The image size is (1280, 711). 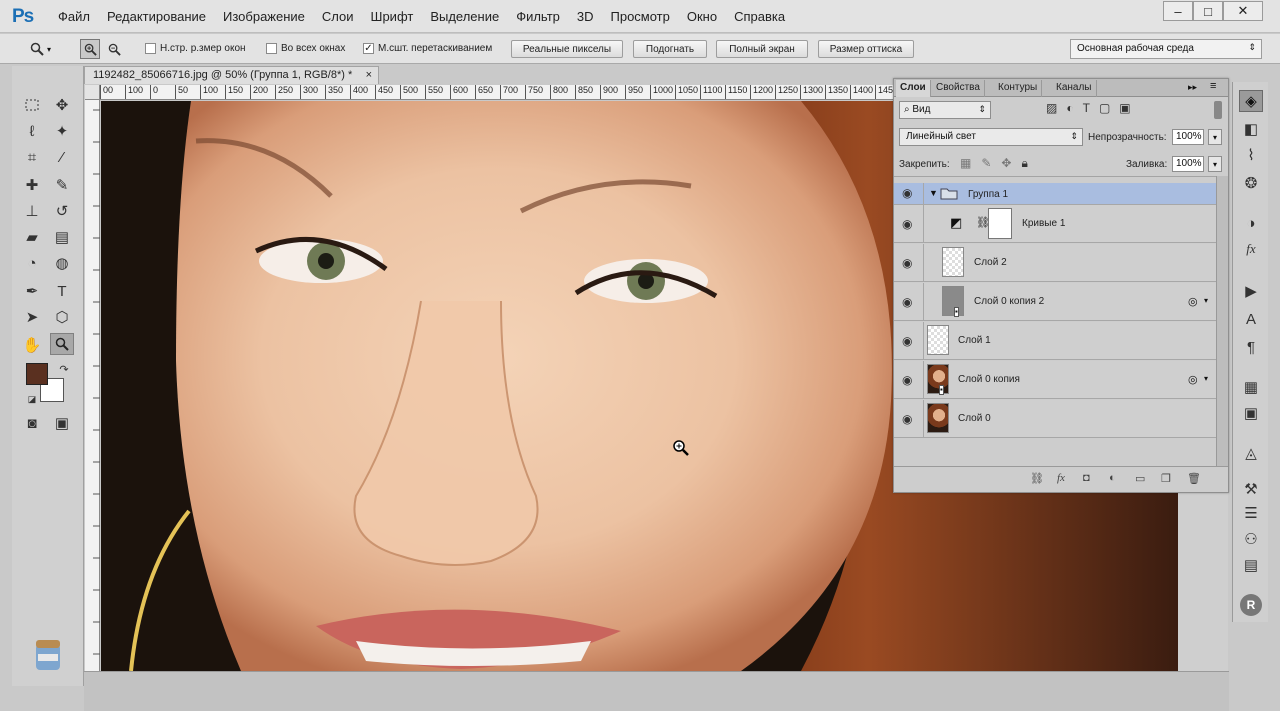 What do you see at coordinates (1037, 478) in the screenshot?
I see `link-layers-icon: ⛓︎` at bounding box center [1037, 478].